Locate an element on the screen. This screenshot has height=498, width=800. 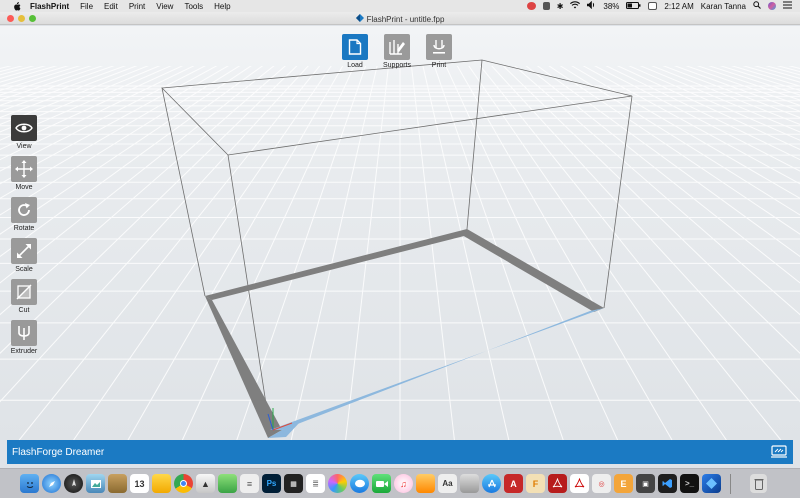
dock-textedit-icon: ≡ is located at coordinates (249, 483).